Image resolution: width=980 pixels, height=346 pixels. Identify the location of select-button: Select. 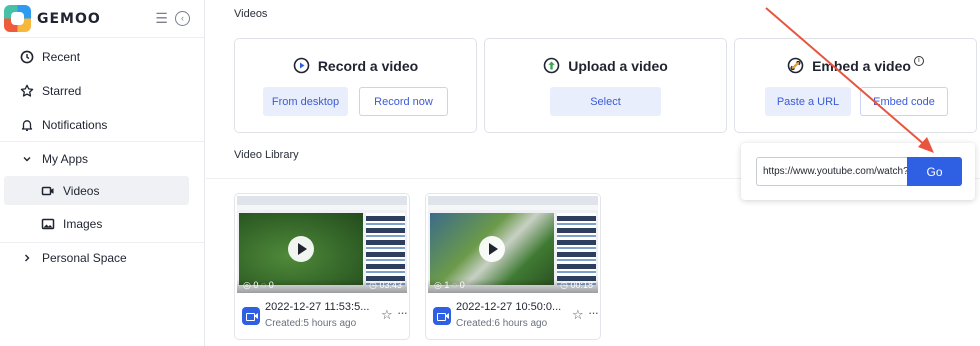
(605, 101).